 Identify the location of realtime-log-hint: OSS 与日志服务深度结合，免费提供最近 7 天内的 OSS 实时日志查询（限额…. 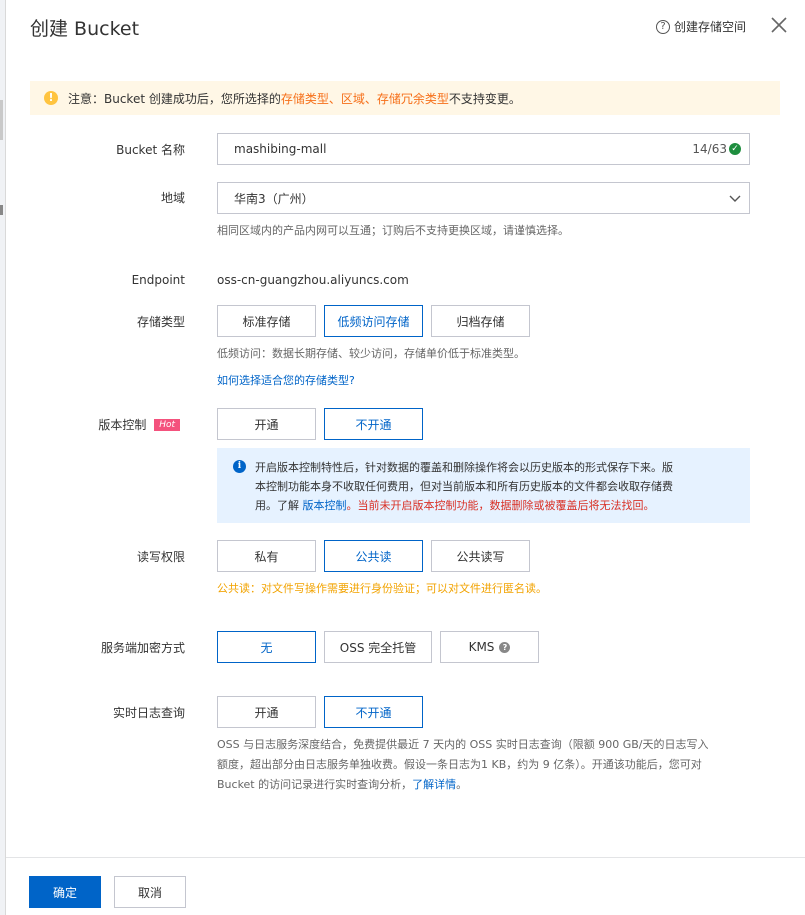
(489, 765).